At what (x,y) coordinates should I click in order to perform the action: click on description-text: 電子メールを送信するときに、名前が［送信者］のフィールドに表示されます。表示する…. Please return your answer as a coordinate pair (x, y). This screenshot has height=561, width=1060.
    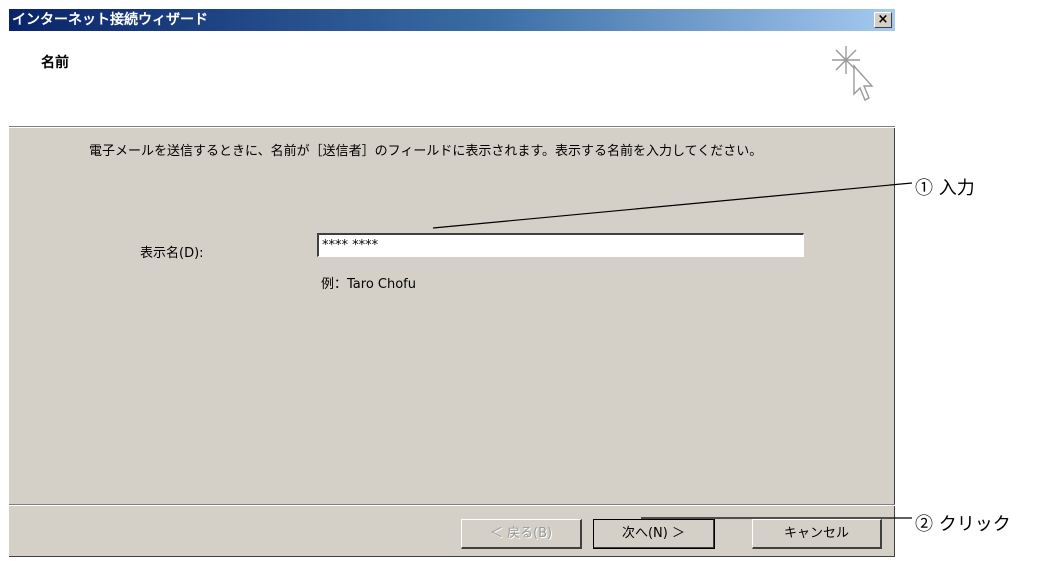
    Looking at the image, I should click on (426, 151).